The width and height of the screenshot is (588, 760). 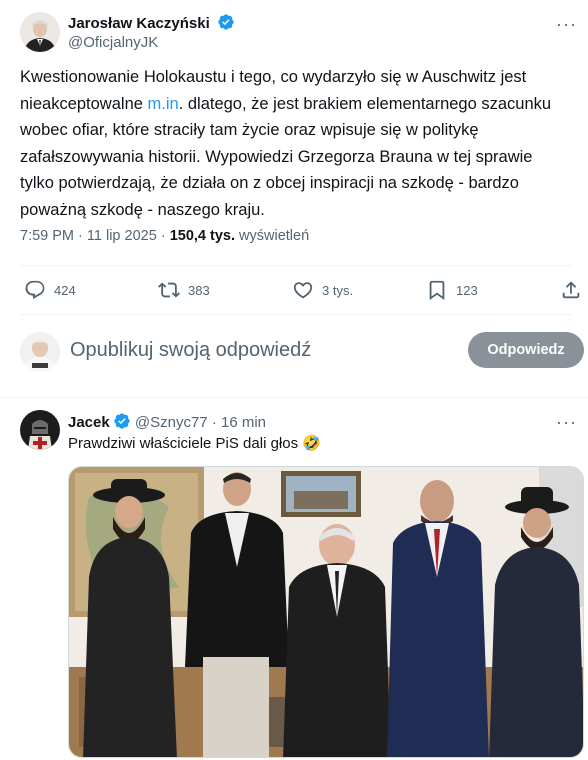 What do you see at coordinates (35, 290) in the screenshot?
I see `reply-icon` at bounding box center [35, 290].